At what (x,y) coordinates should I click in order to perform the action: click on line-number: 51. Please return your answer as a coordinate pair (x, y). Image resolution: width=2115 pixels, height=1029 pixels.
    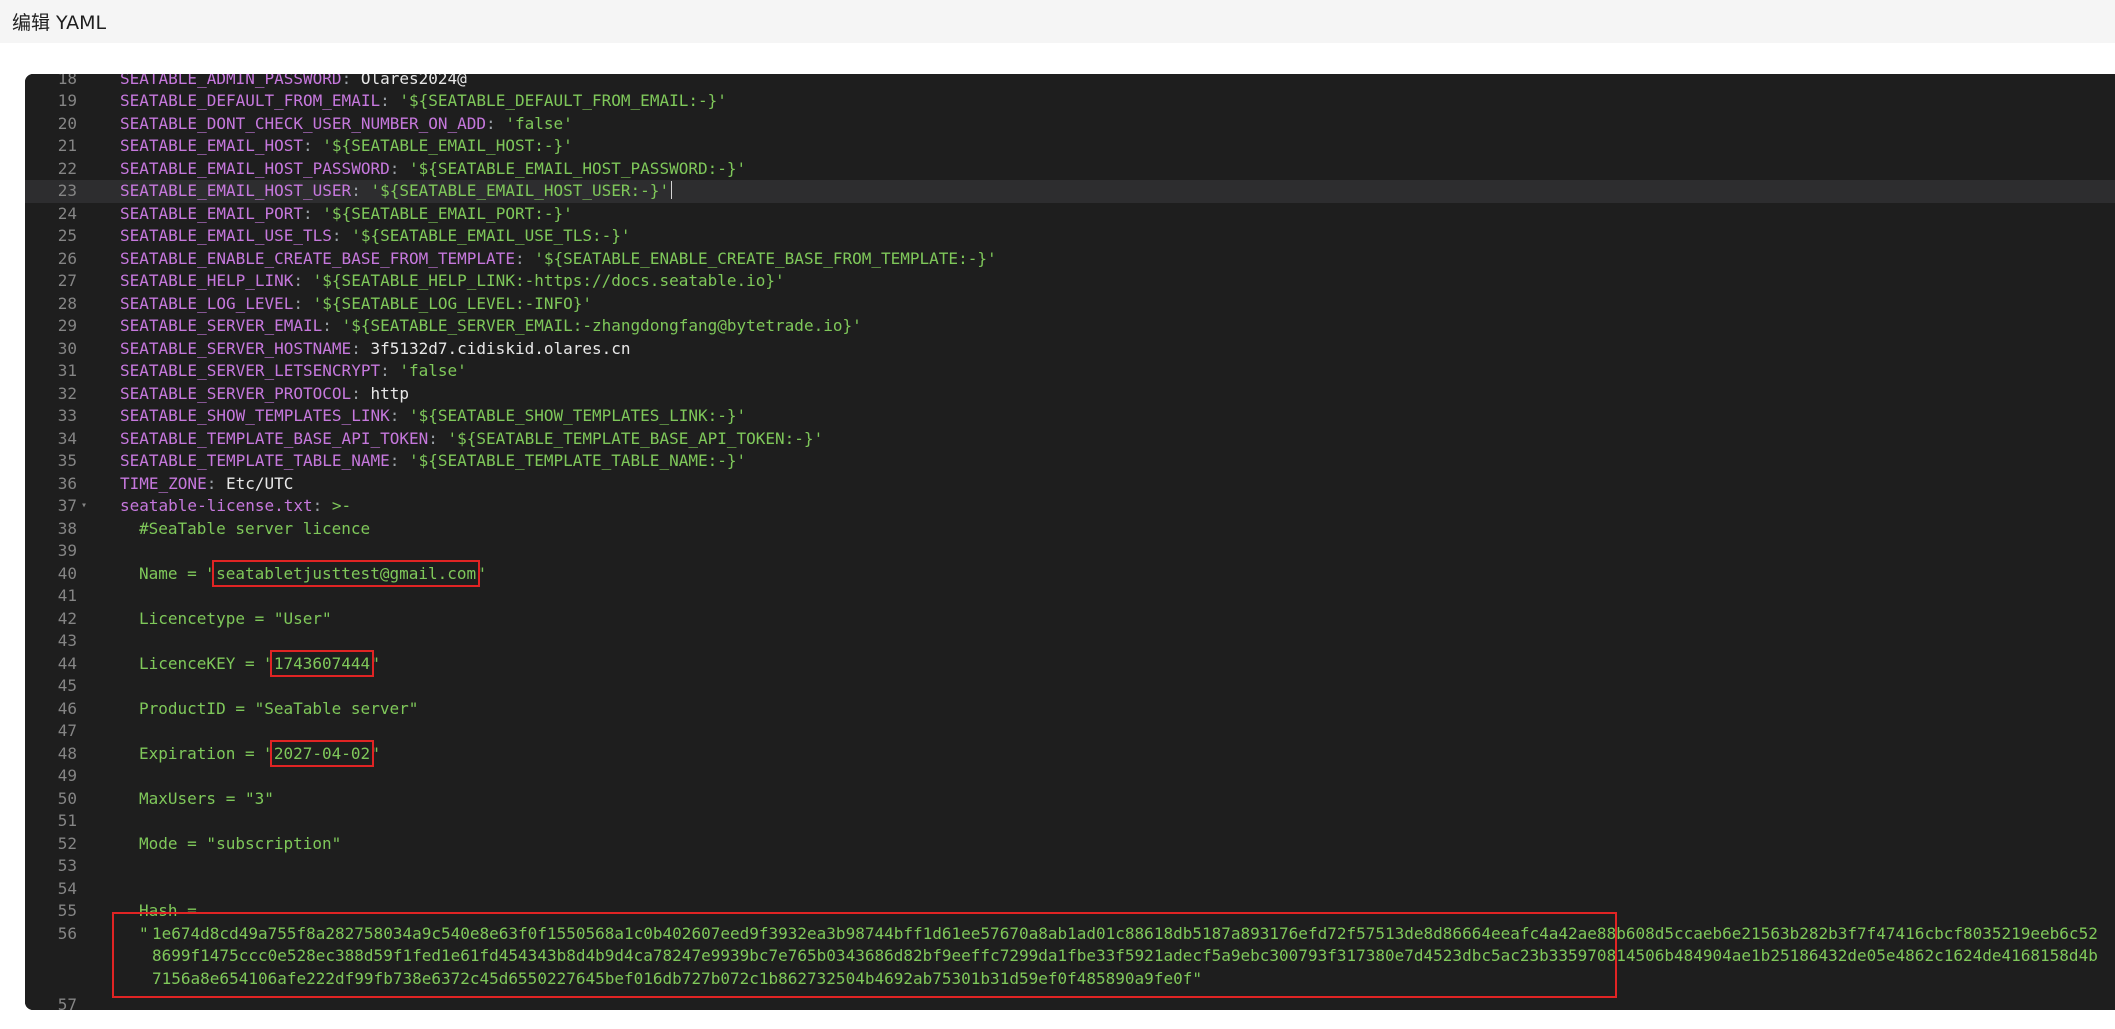
    Looking at the image, I should click on (67, 820).